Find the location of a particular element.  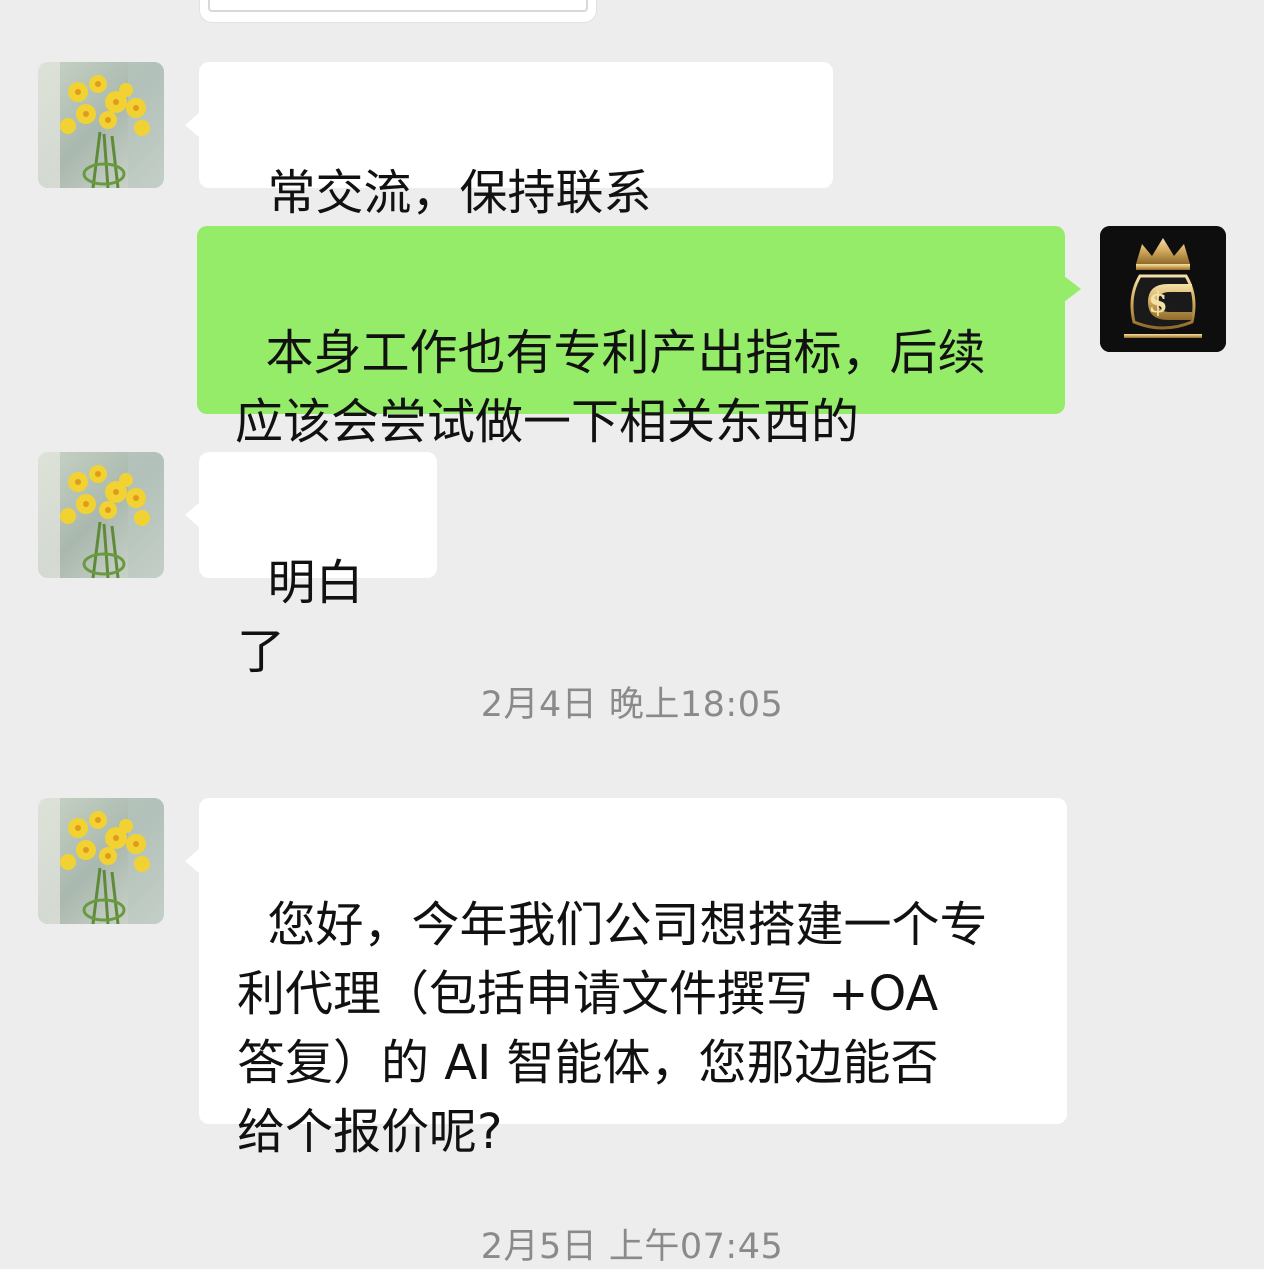

message-bubble-incoming: 常交流，保持联系 is located at coordinates (509, 212).